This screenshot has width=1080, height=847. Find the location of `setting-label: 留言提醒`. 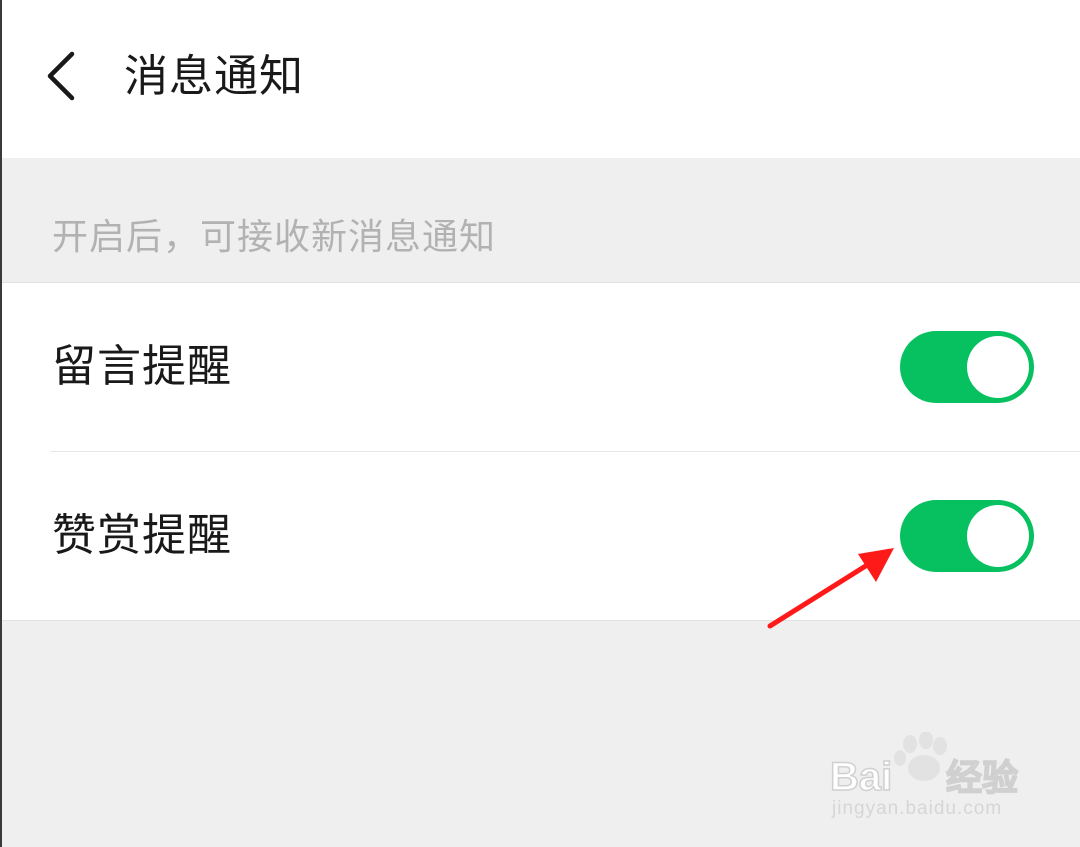

setting-label: 留言提醒 is located at coordinates (142, 366).